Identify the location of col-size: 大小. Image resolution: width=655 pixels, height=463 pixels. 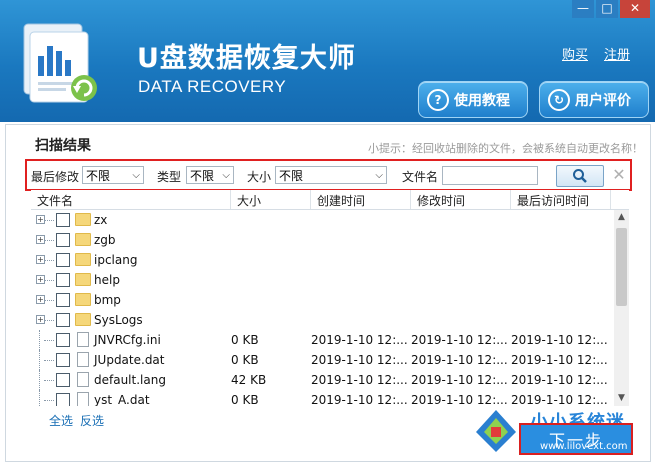
(249, 200).